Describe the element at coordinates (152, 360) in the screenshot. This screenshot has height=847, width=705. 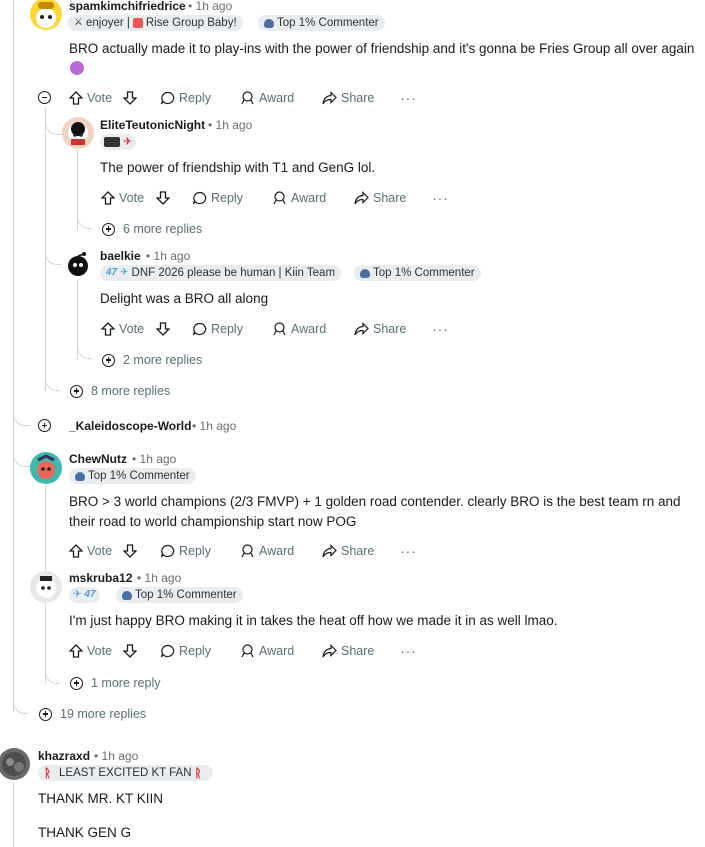
I see `more-replies-button: 2 more replies` at that location.